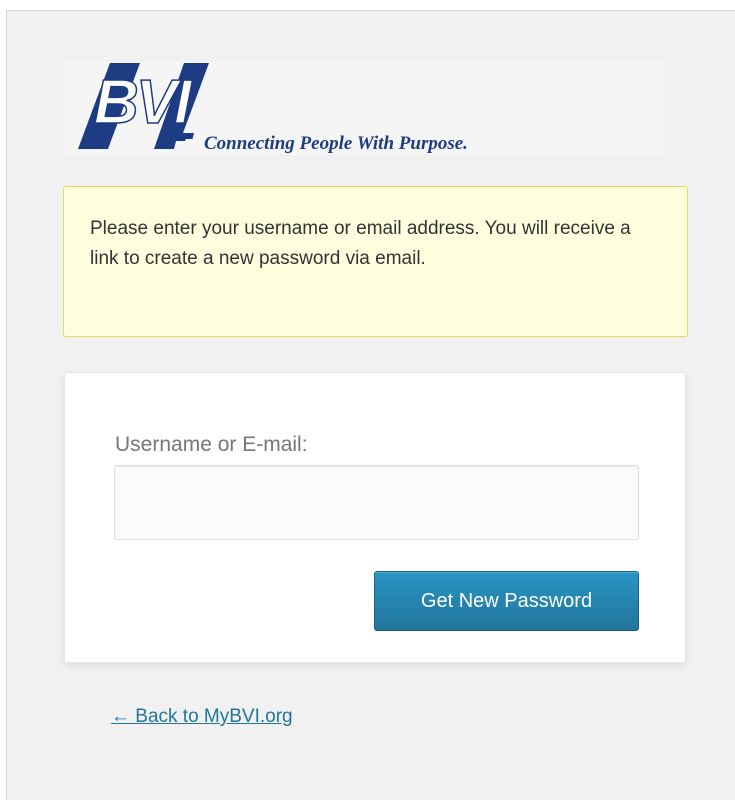 The width and height of the screenshot is (735, 800). Describe the element at coordinates (211, 444) in the screenshot. I see `username-label: Username or E-mail:` at that location.